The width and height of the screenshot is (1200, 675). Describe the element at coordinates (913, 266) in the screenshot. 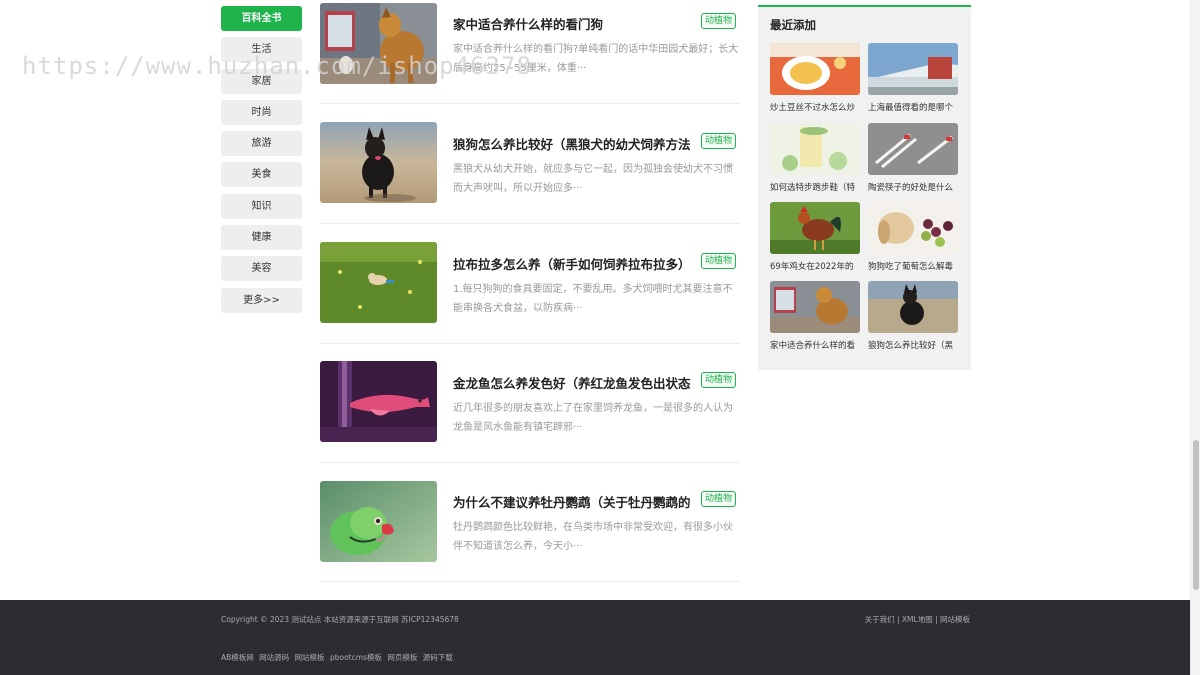

I see `recent-caption: 狗狗吃了葡萄怎么解毒` at that location.